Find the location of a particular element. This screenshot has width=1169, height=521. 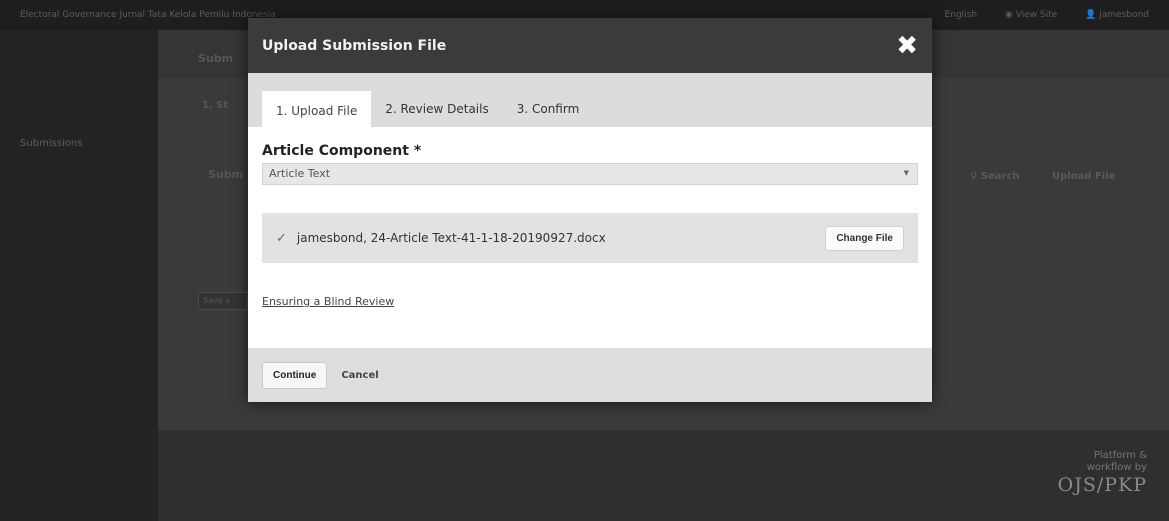

cancel-button: Cancel is located at coordinates (359, 375).